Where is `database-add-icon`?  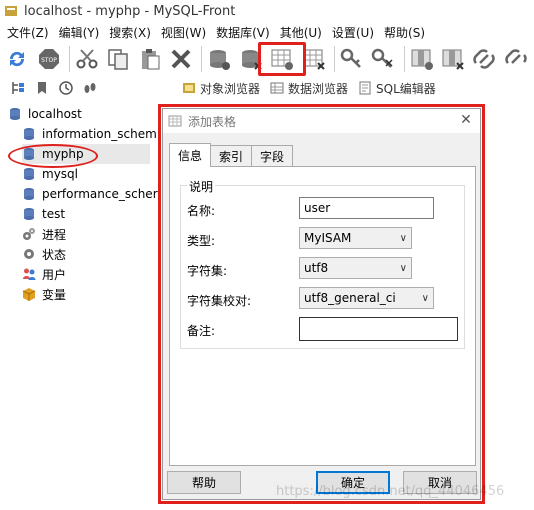 database-add-icon is located at coordinates (220, 60).